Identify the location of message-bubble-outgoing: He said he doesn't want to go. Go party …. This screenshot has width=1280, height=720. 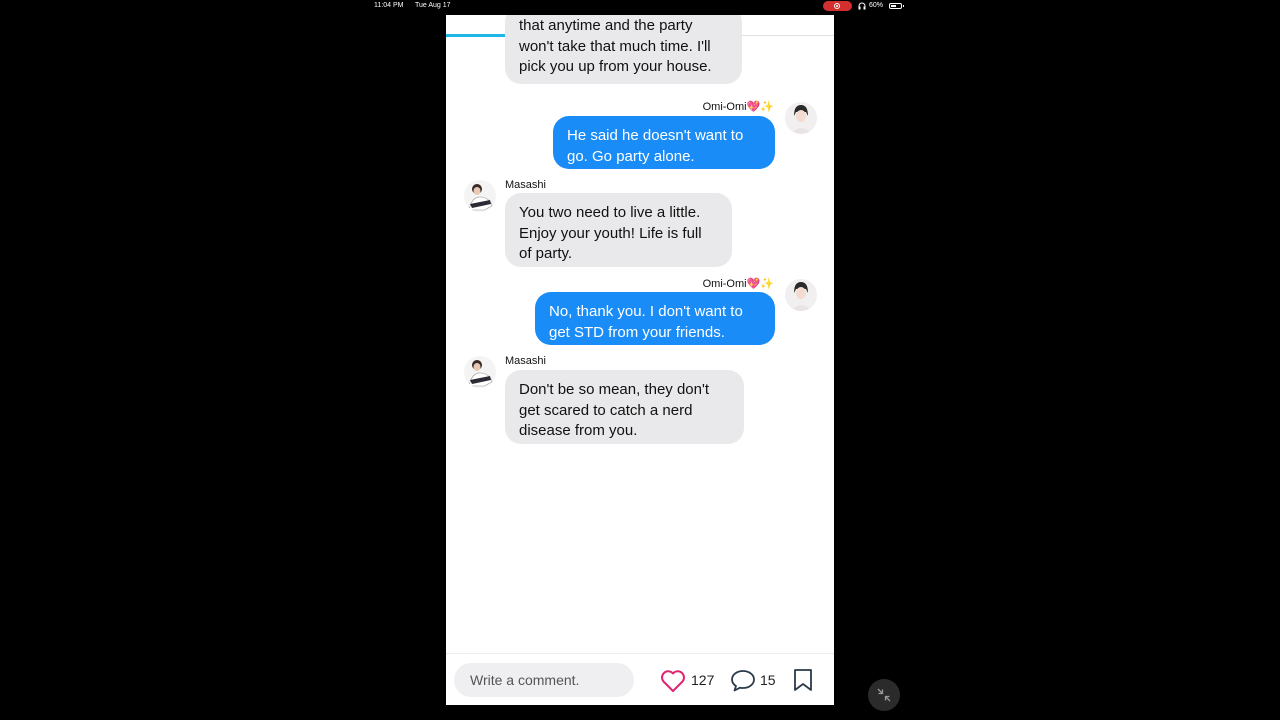
(664, 142).